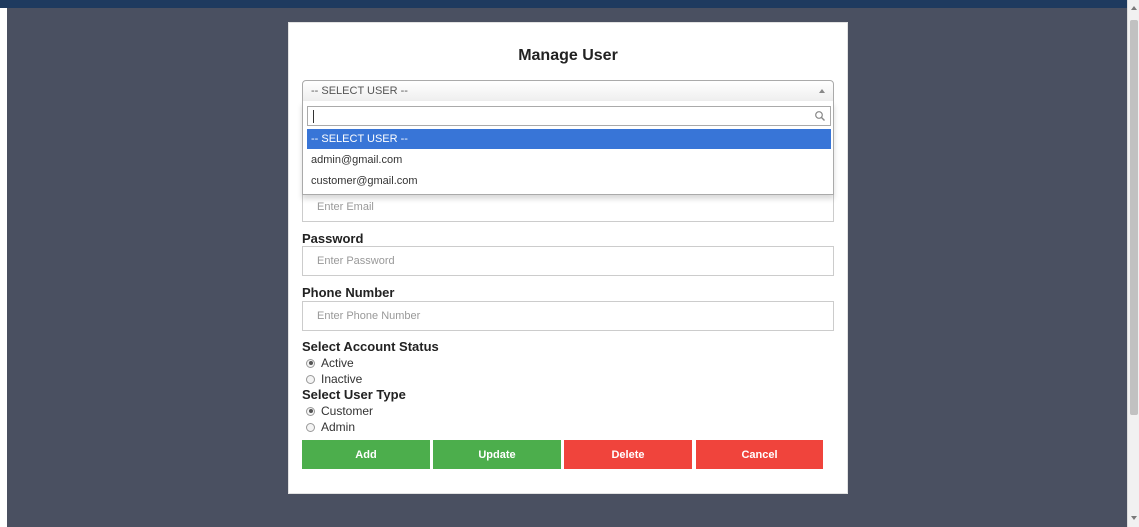  I want to click on update-button: Update, so click(497, 454).